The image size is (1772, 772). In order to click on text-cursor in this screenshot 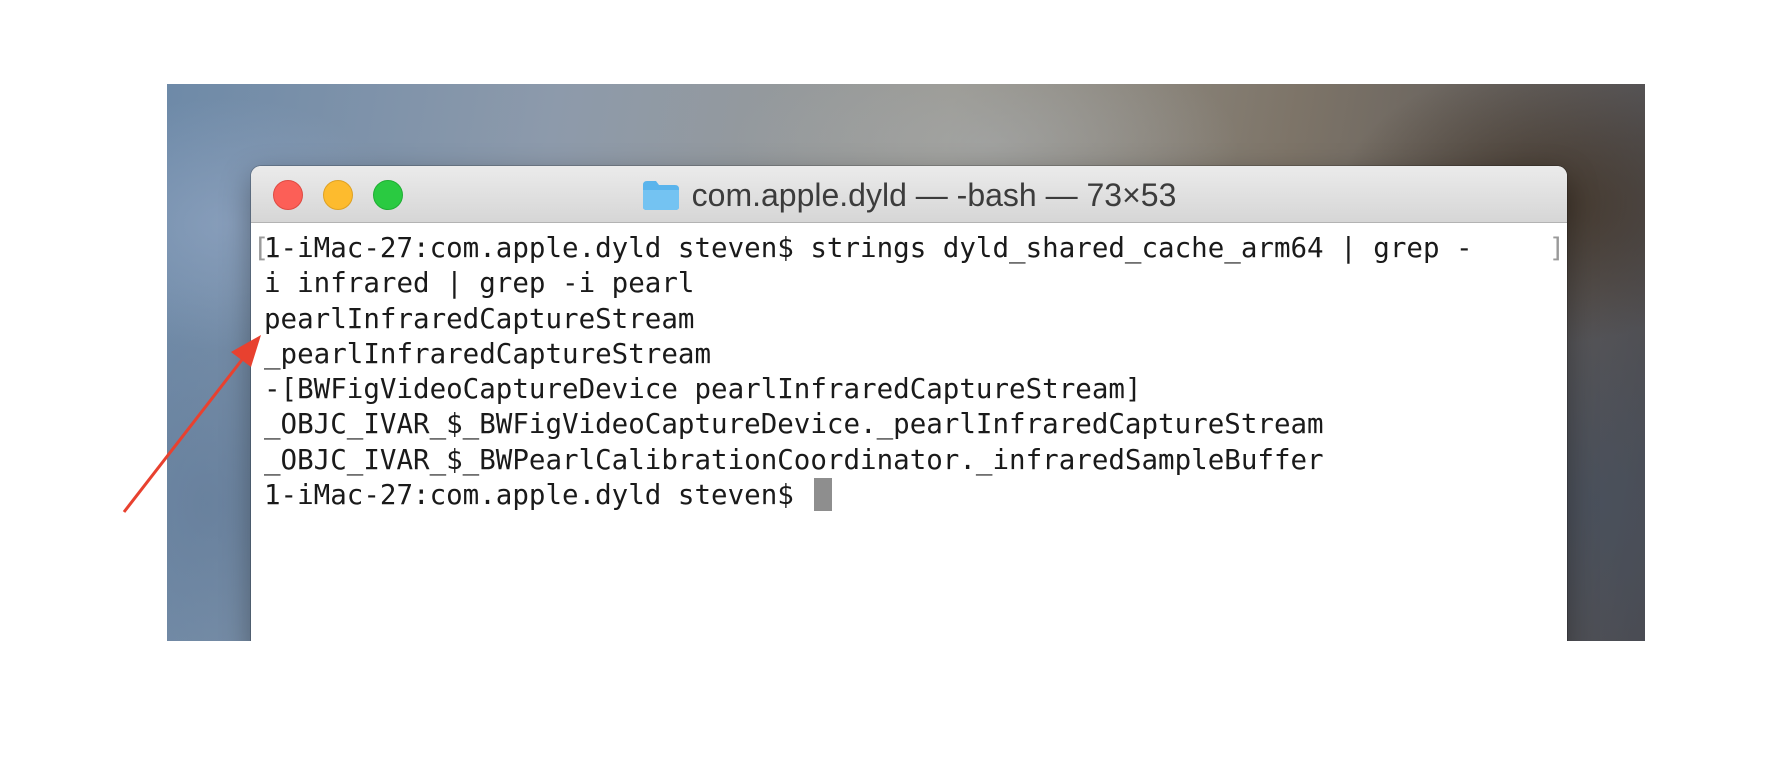, I will do `click(823, 495)`.